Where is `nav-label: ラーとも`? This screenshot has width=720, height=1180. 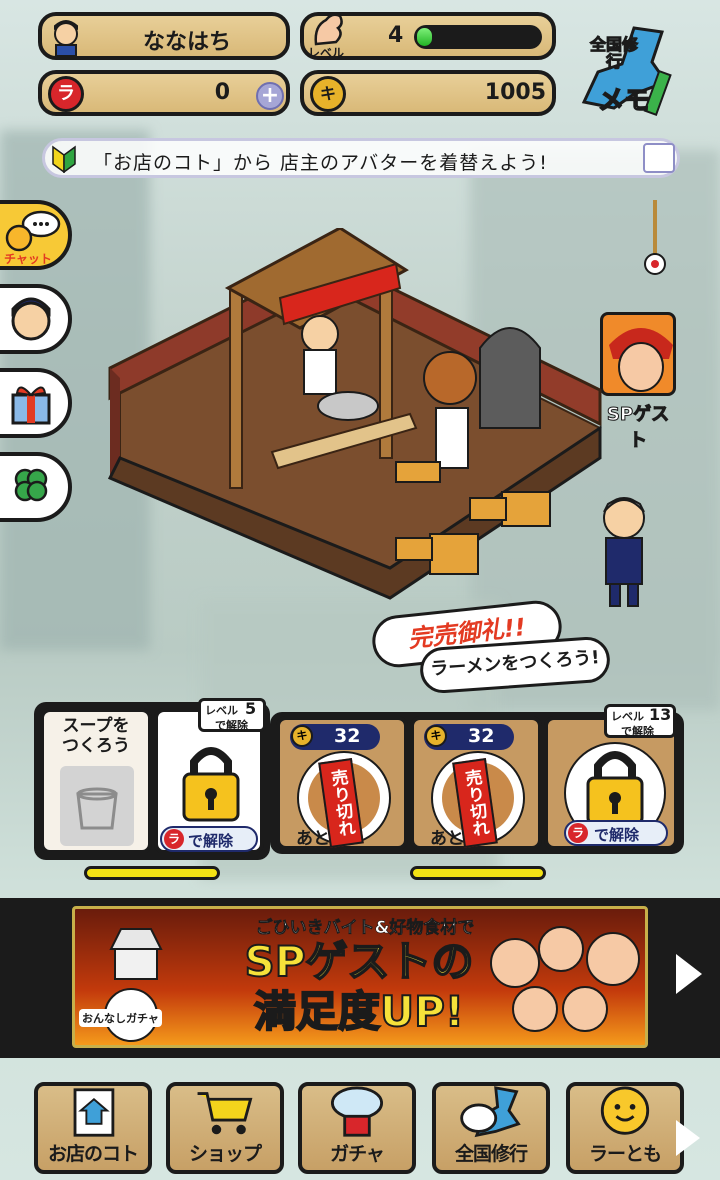
nav-label: ラーとも is located at coordinates (625, 1154).